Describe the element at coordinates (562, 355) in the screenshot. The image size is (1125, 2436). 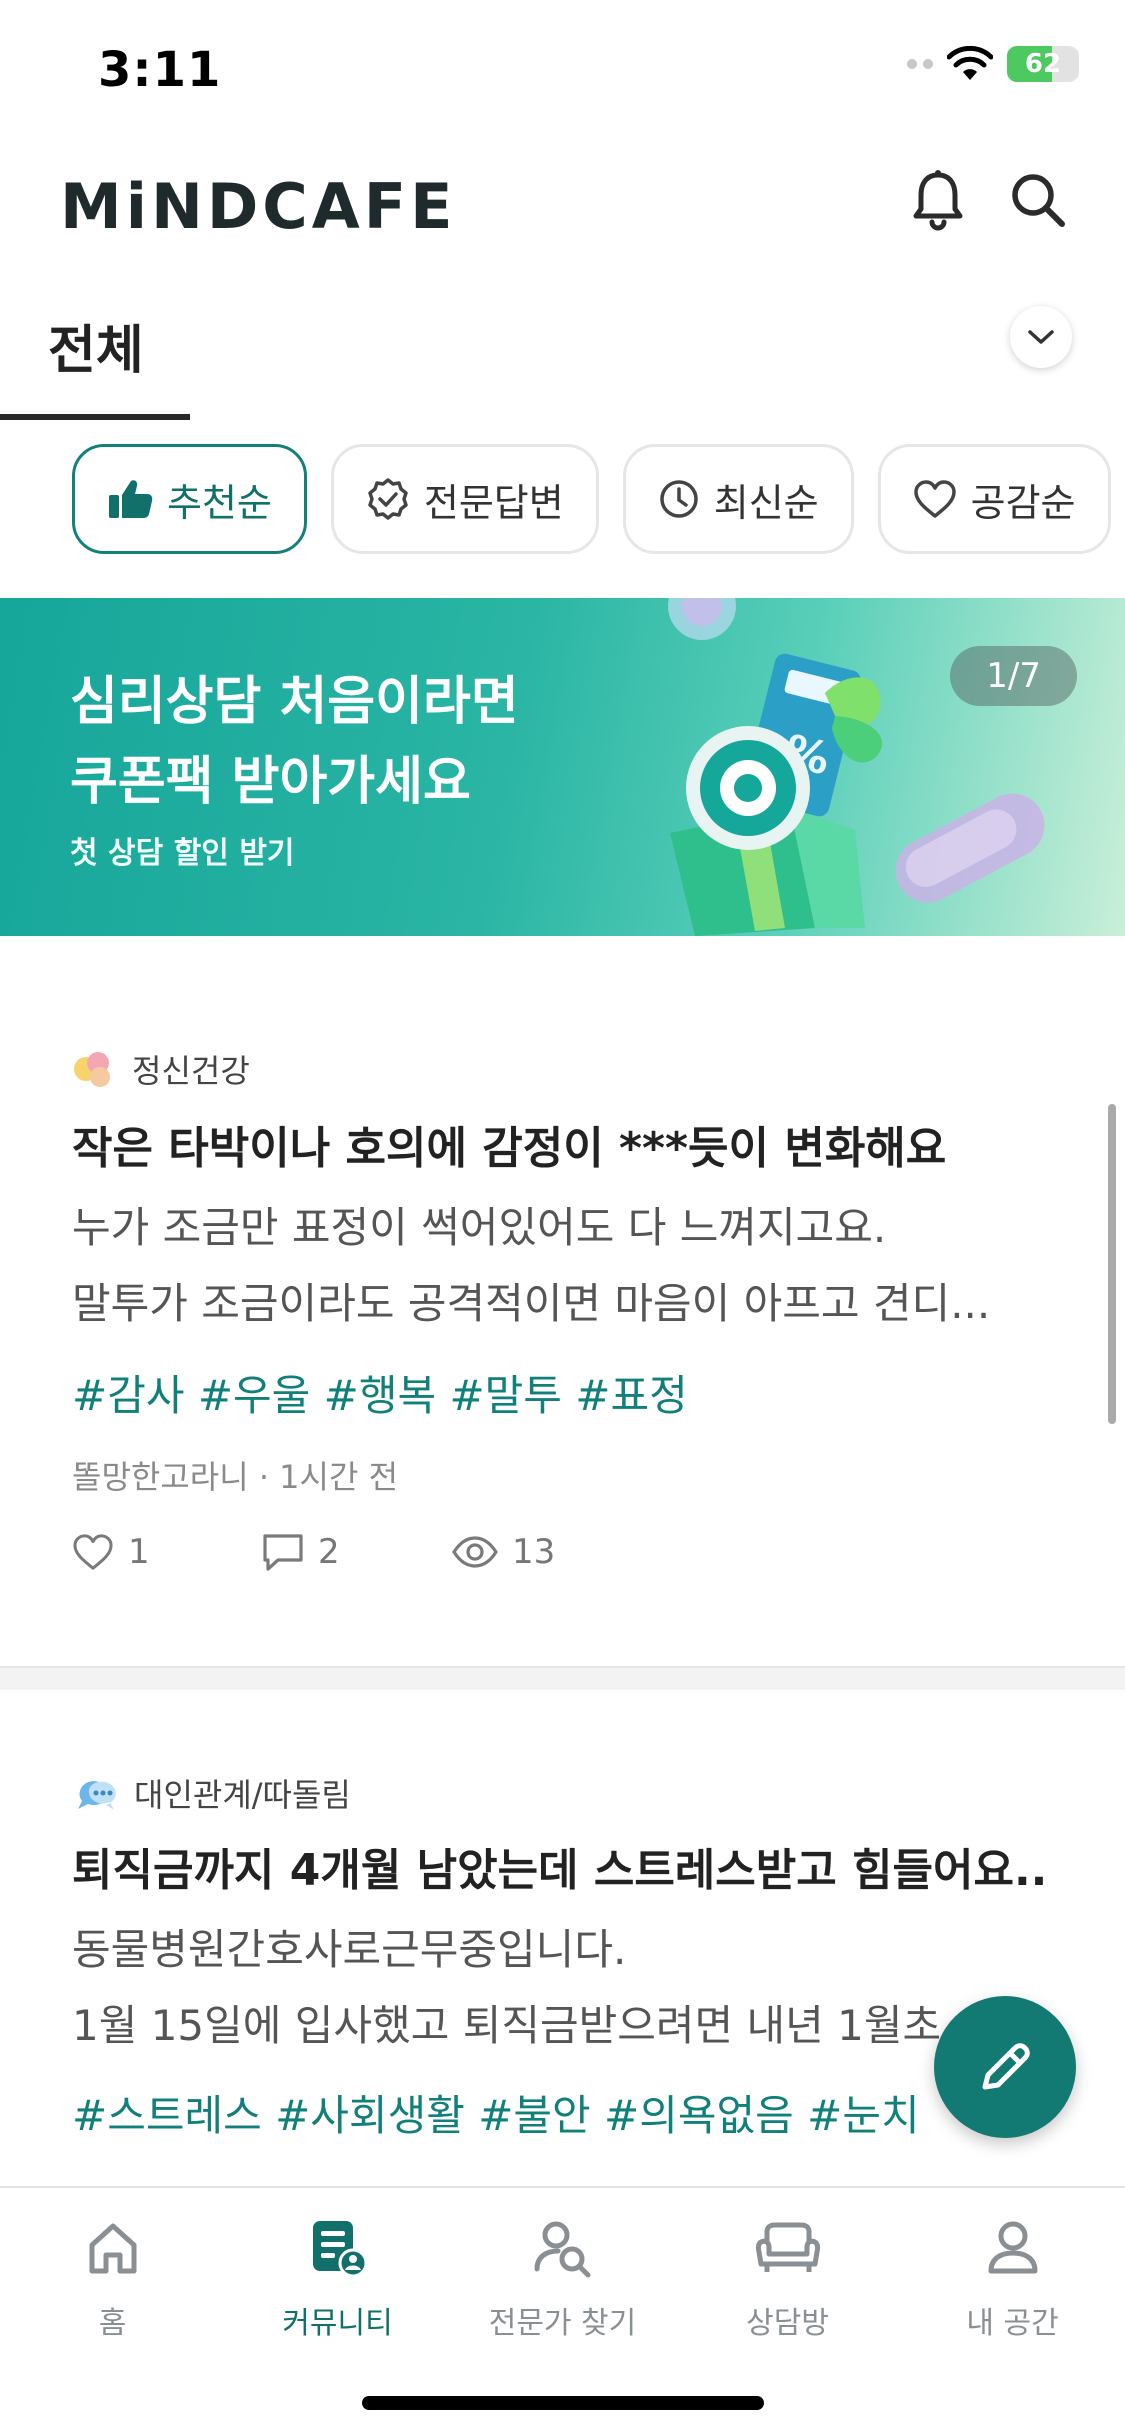
I see `category-tabs: 전체` at that location.